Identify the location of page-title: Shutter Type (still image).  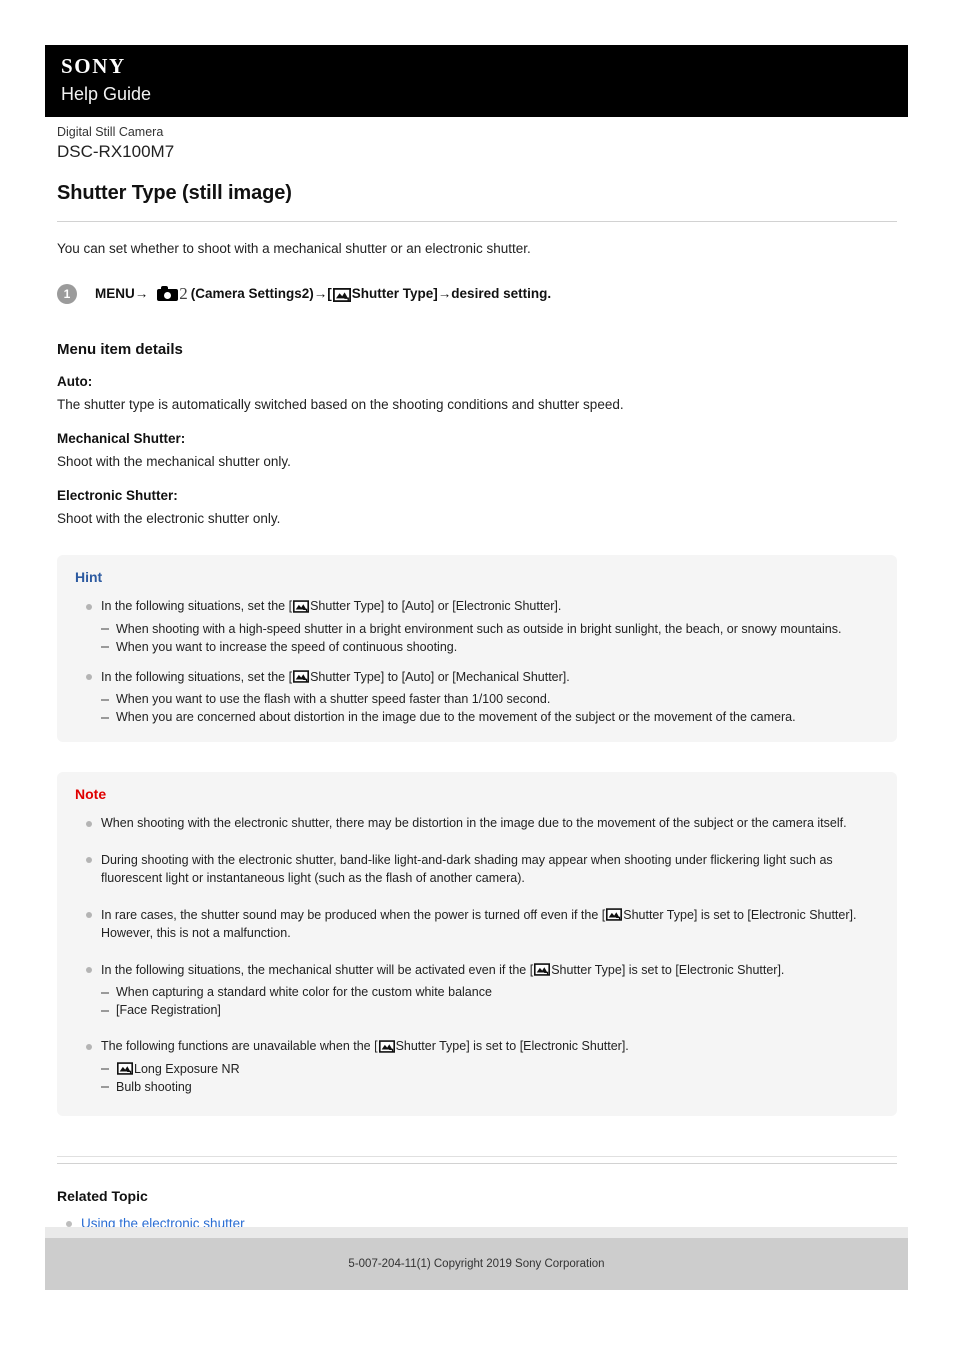
(174, 193).